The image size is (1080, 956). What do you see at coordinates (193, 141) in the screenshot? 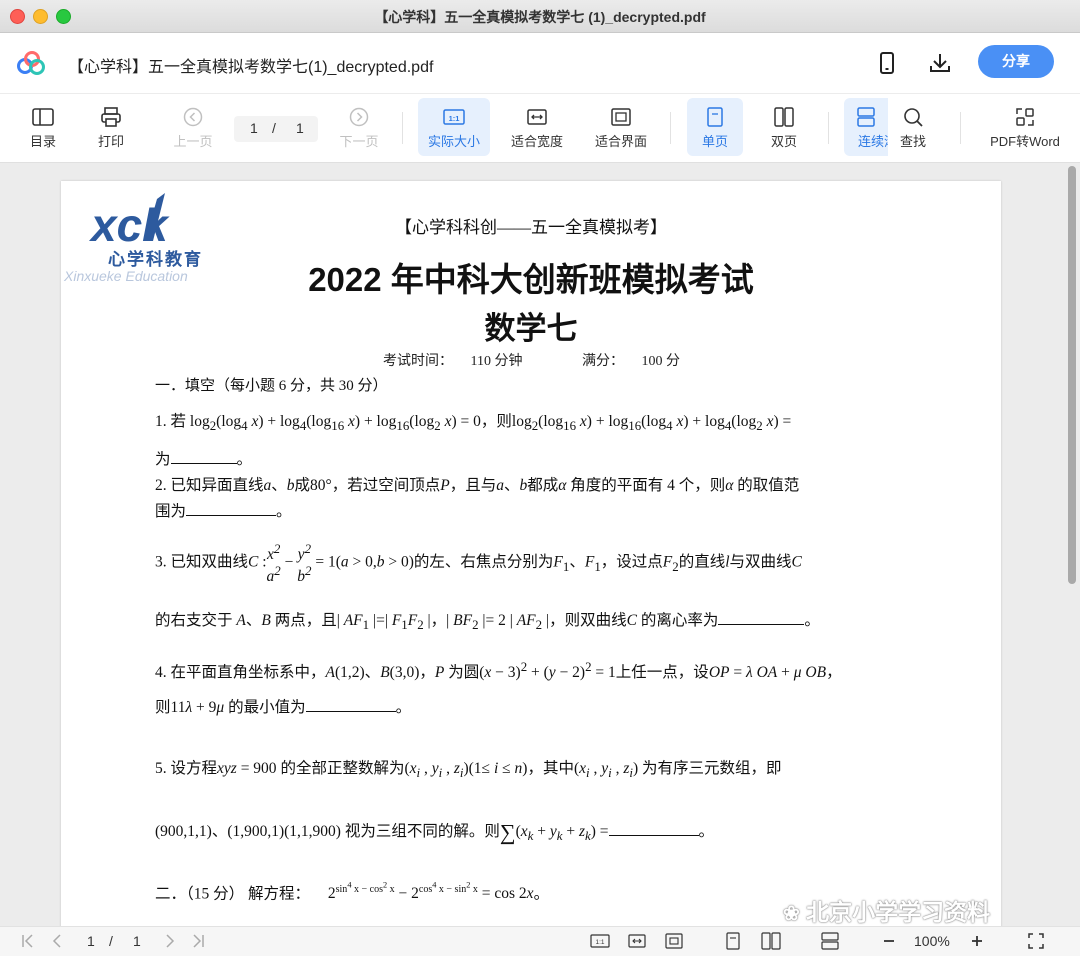
I see `prev-page-label: 上一页` at bounding box center [193, 141].